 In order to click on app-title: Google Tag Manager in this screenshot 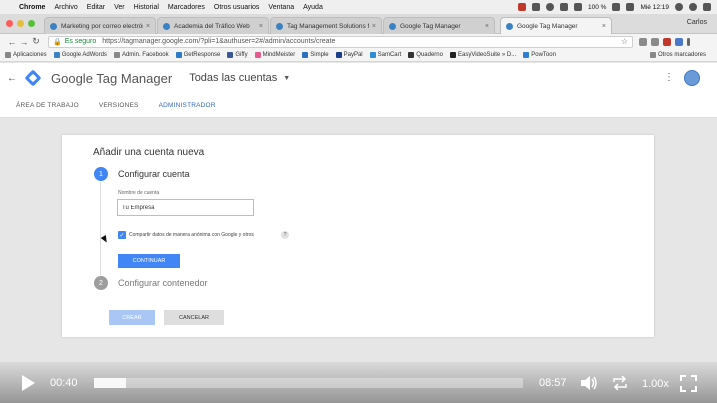, I will do `click(112, 78)`.